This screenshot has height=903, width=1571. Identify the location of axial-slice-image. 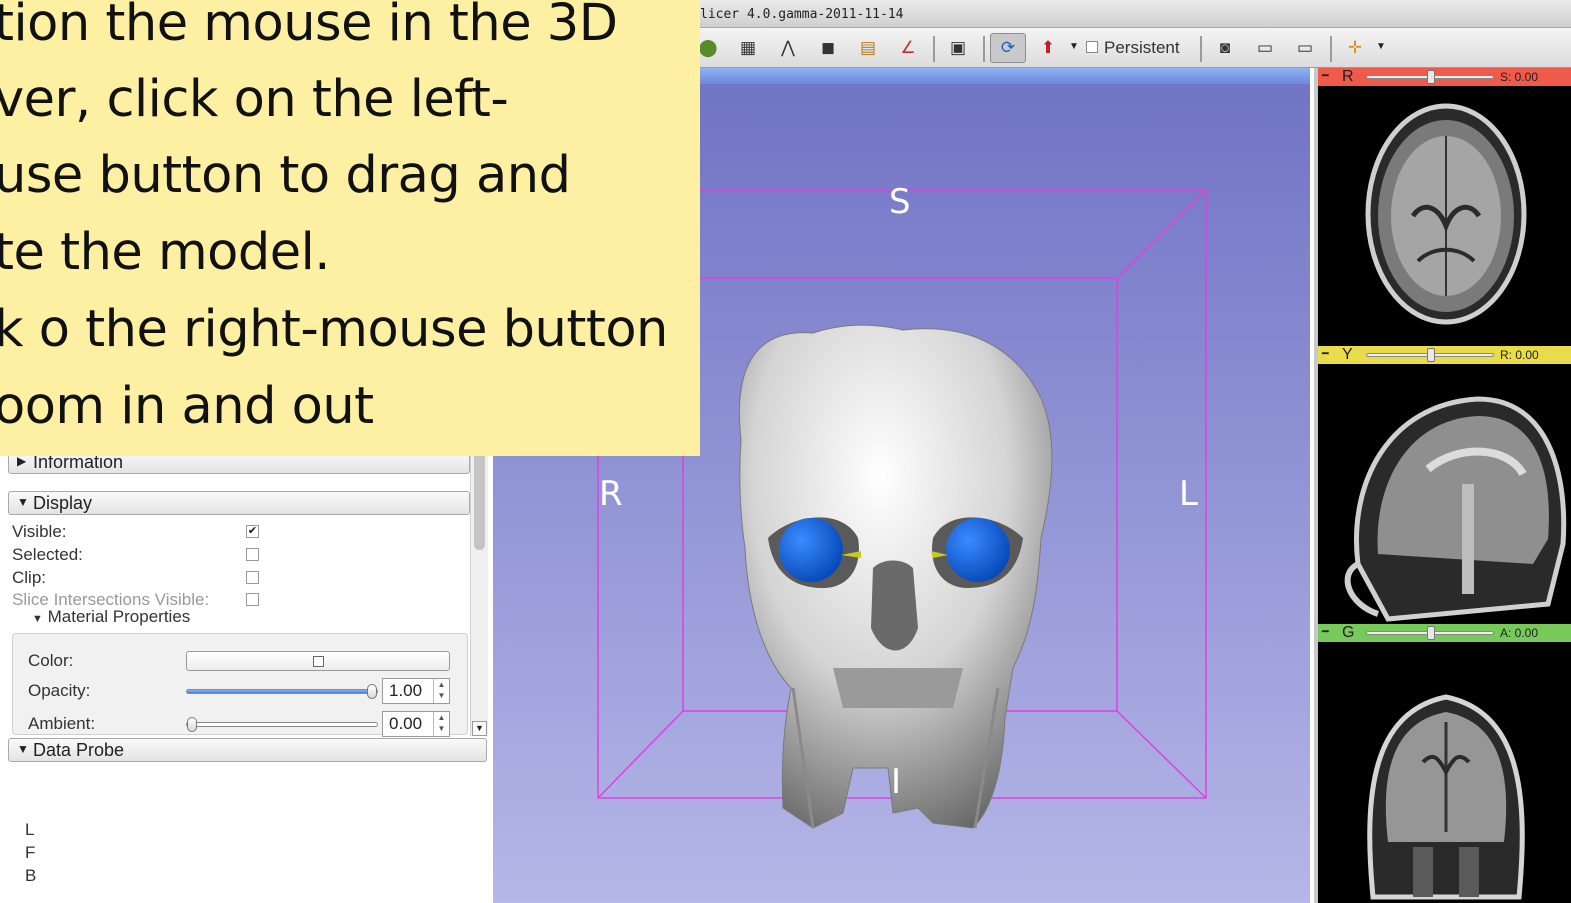
(1444, 216).